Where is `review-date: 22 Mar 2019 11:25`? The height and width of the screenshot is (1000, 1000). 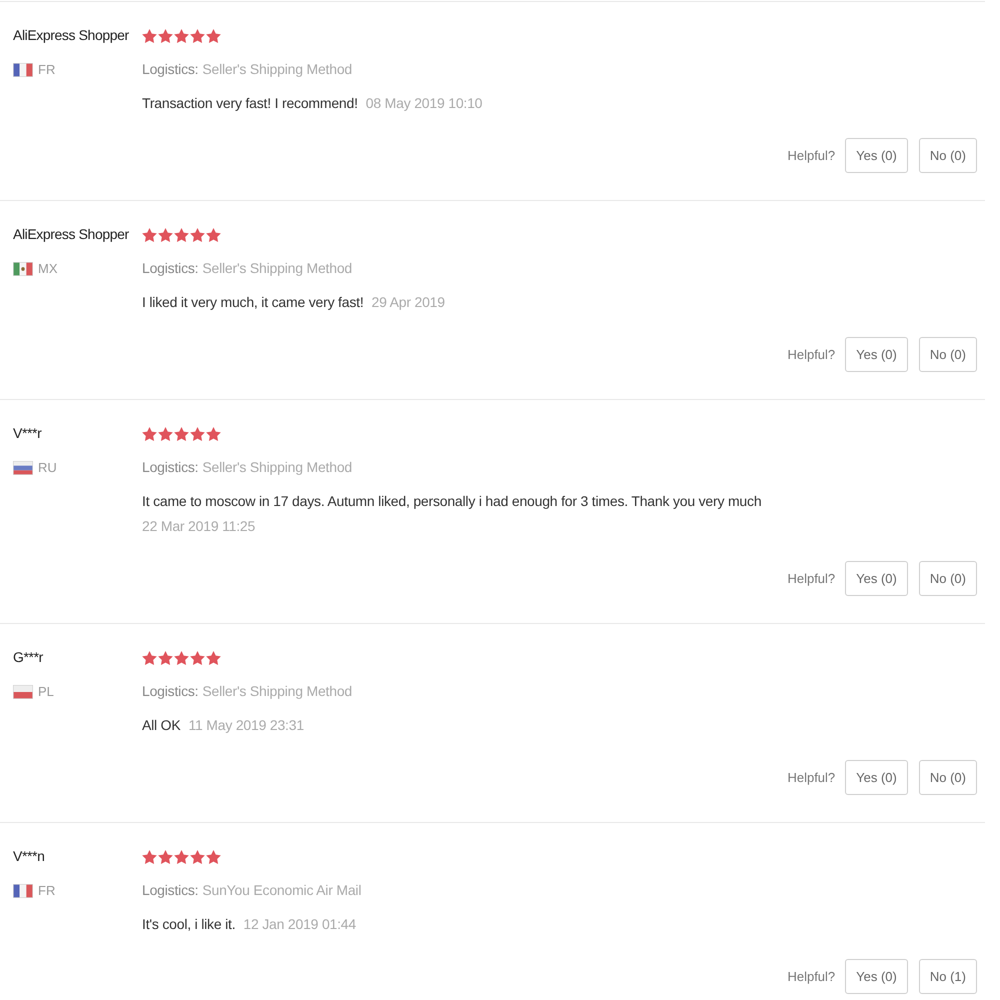 review-date: 22 Mar 2019 11:25 is located at coordinates (199, 526).